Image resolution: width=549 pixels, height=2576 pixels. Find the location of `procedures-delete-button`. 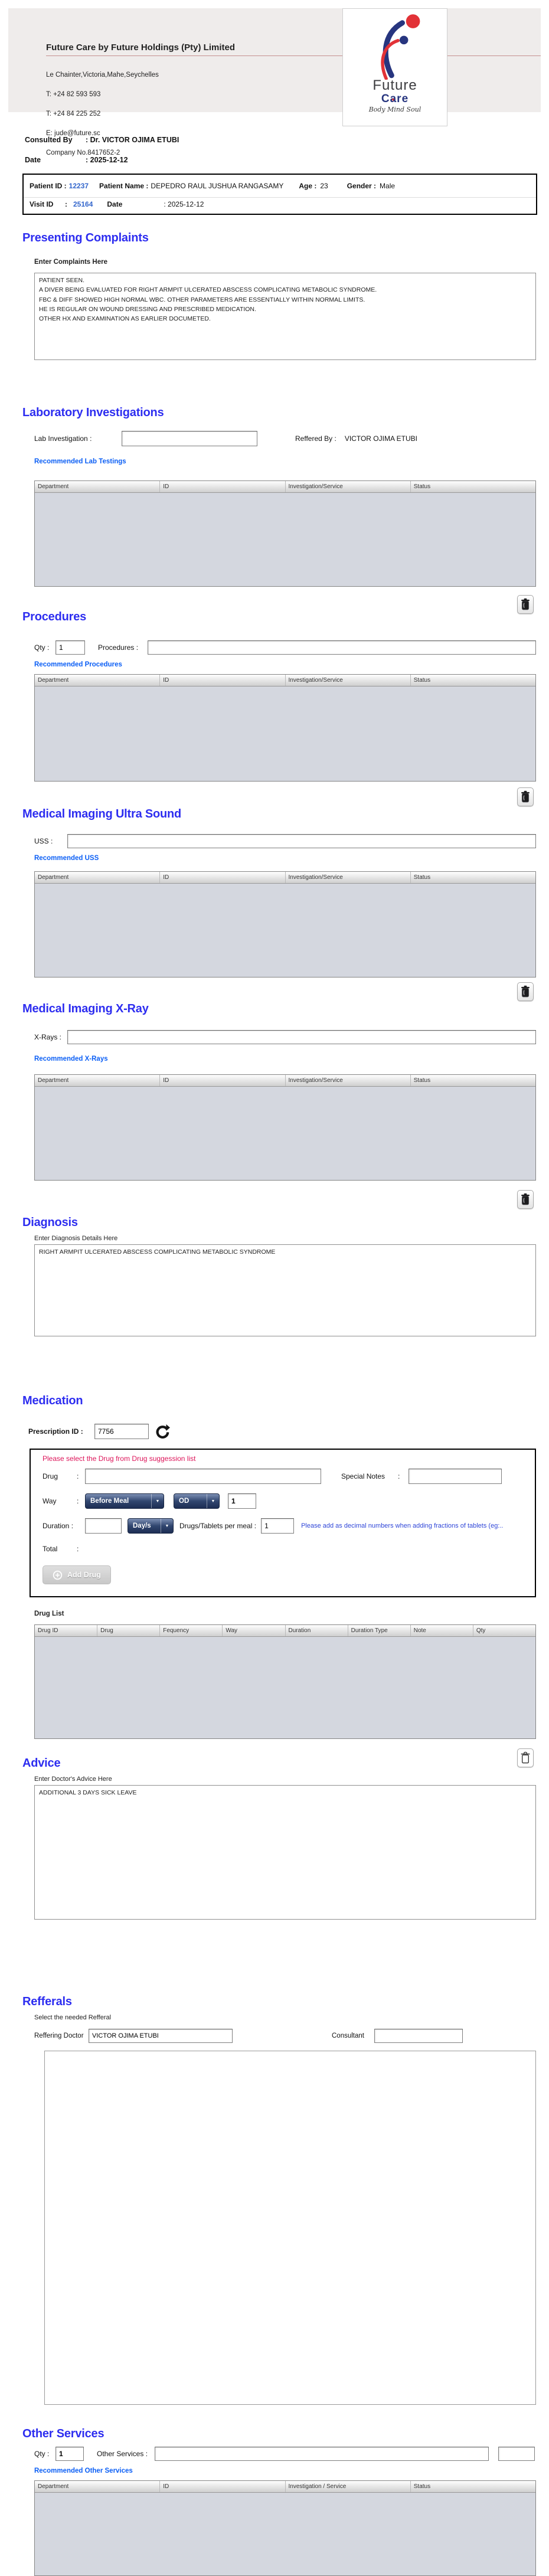

procedures-delete-button is located at coordinates (525, 796).